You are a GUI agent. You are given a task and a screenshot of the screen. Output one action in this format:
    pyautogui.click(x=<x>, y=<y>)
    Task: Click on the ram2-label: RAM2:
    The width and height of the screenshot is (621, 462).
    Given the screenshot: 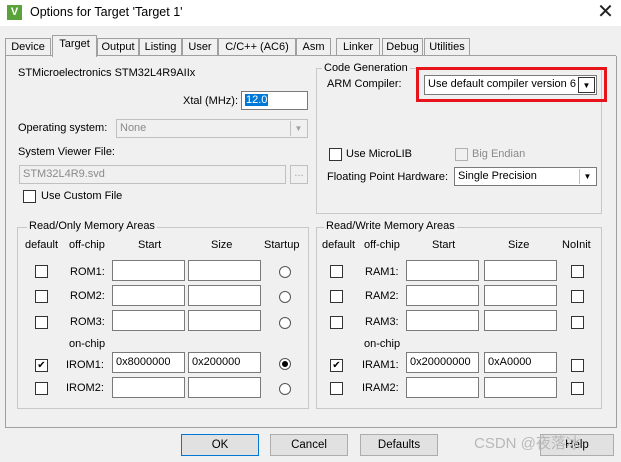 What is the action you would take?
    pyautogui.click(x=382, y=296)
    